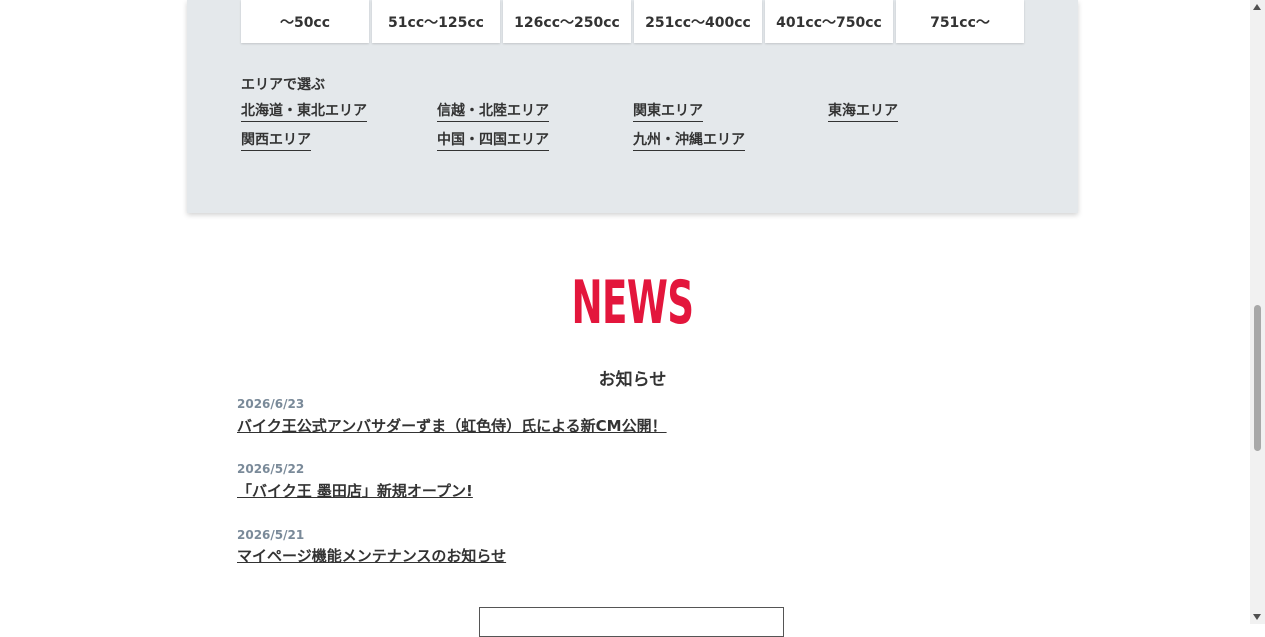 The image size is (1265, 637). I want to click on displacement-button-50: 〜50cc, so click(305, 21).